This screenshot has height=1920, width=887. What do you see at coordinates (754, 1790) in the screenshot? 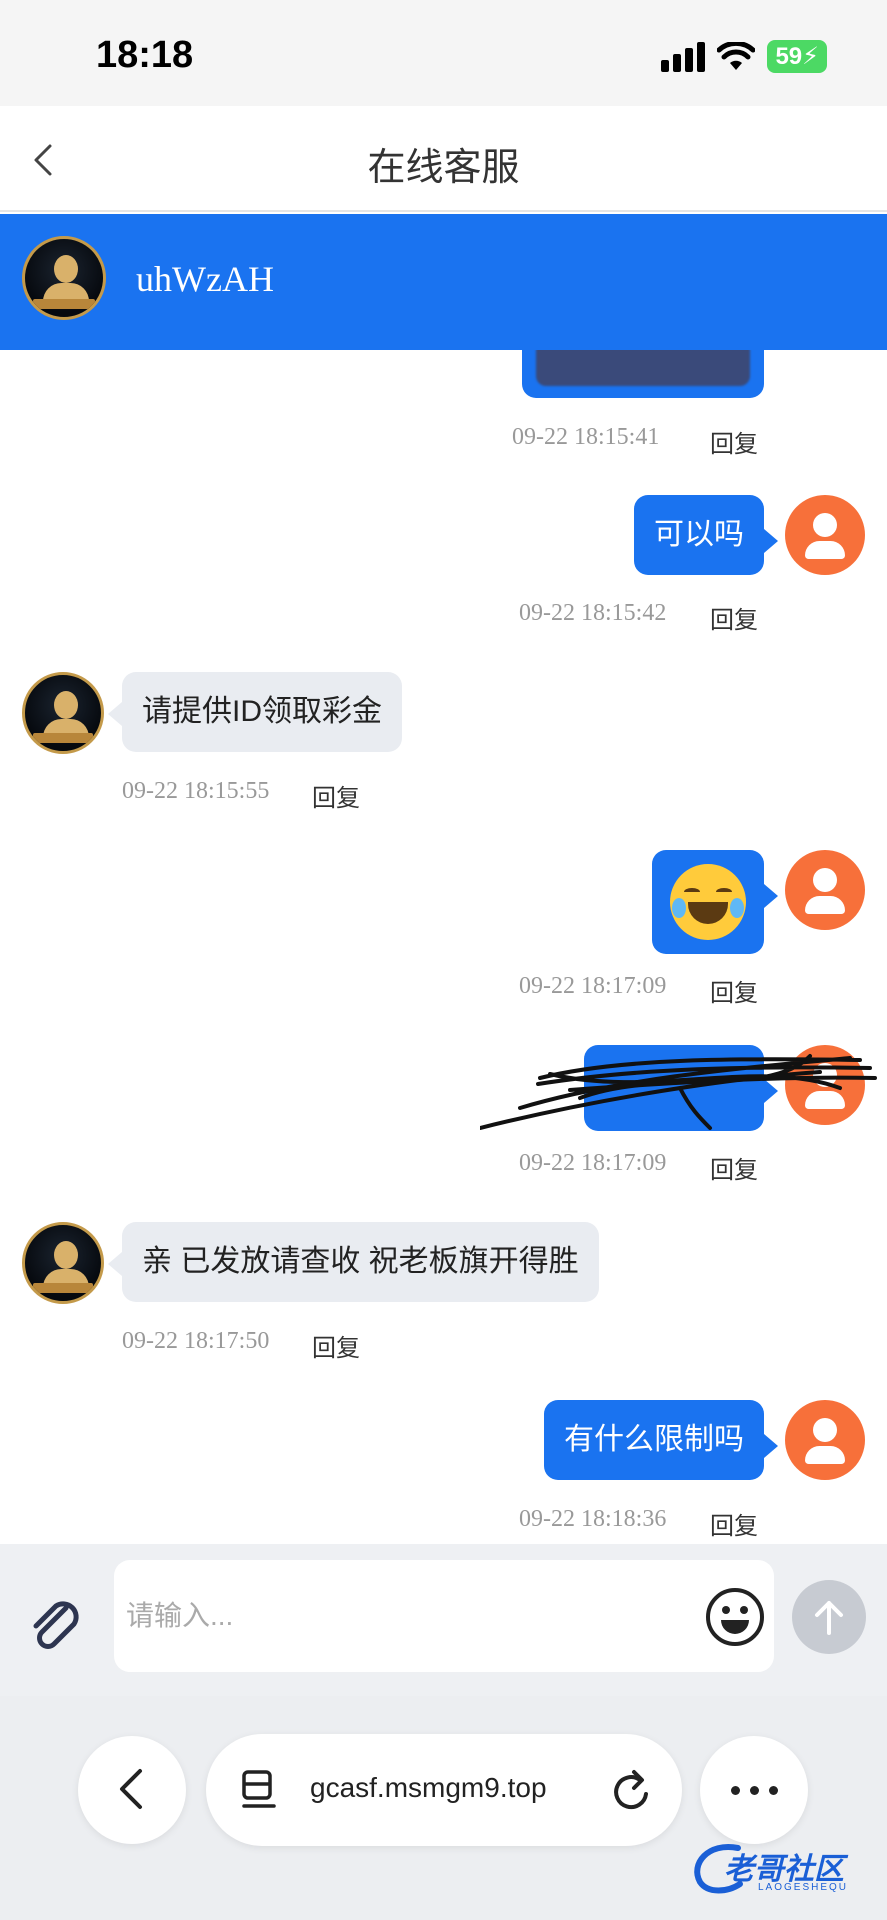
I see `more-options-button` at bounding box center [754, 1790].